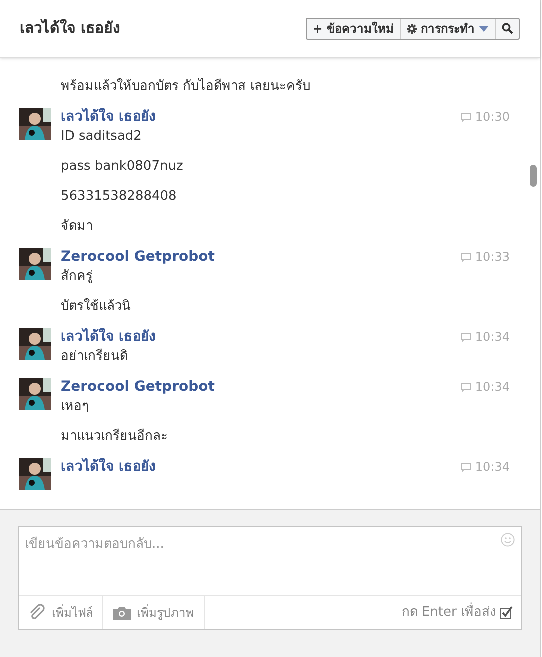  What do you see at coordinates (102, 137) in the screenshot?
I see `message-text: ID saditsad2` at bounding box center [102, 137].